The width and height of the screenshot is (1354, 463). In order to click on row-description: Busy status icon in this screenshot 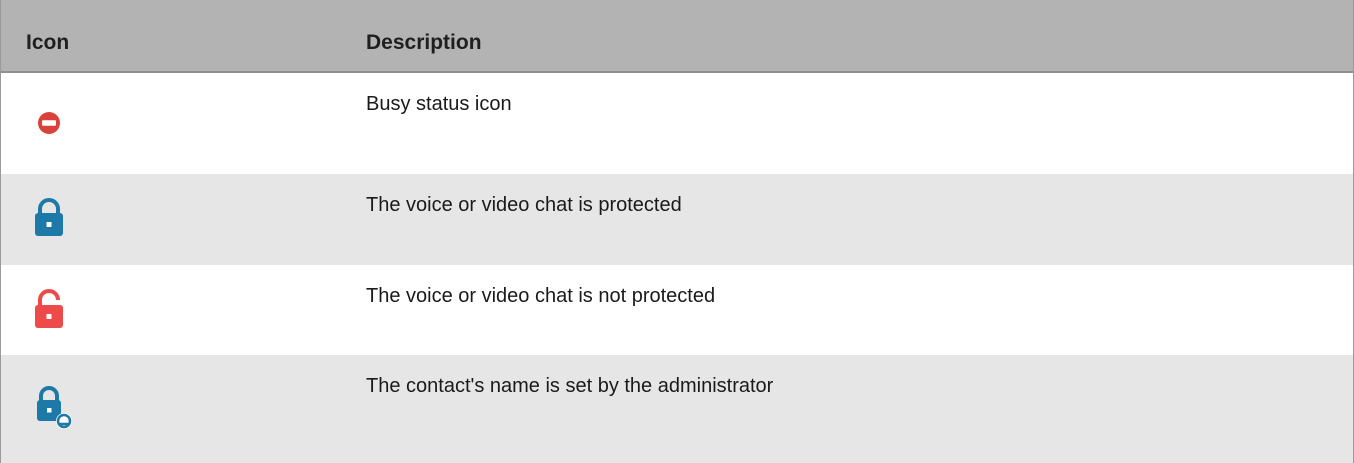, I will do `click(439, 104)`.